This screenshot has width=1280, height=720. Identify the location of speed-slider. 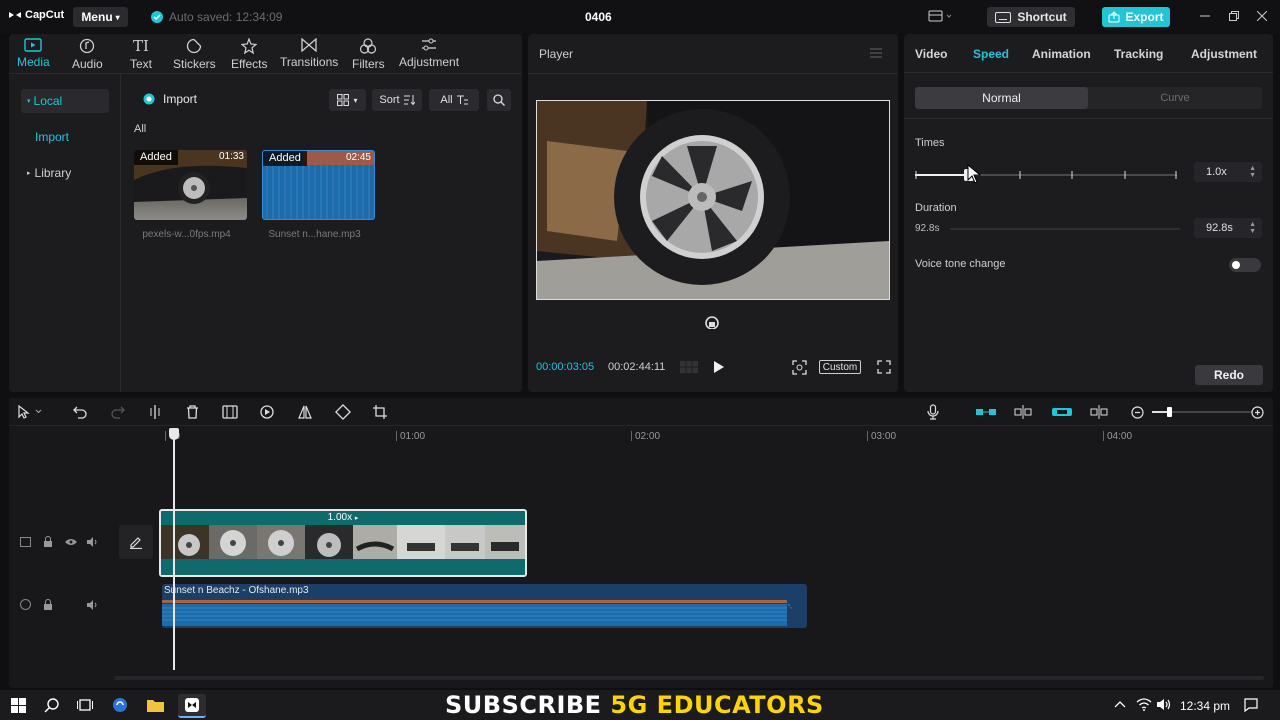
(1047, 175).